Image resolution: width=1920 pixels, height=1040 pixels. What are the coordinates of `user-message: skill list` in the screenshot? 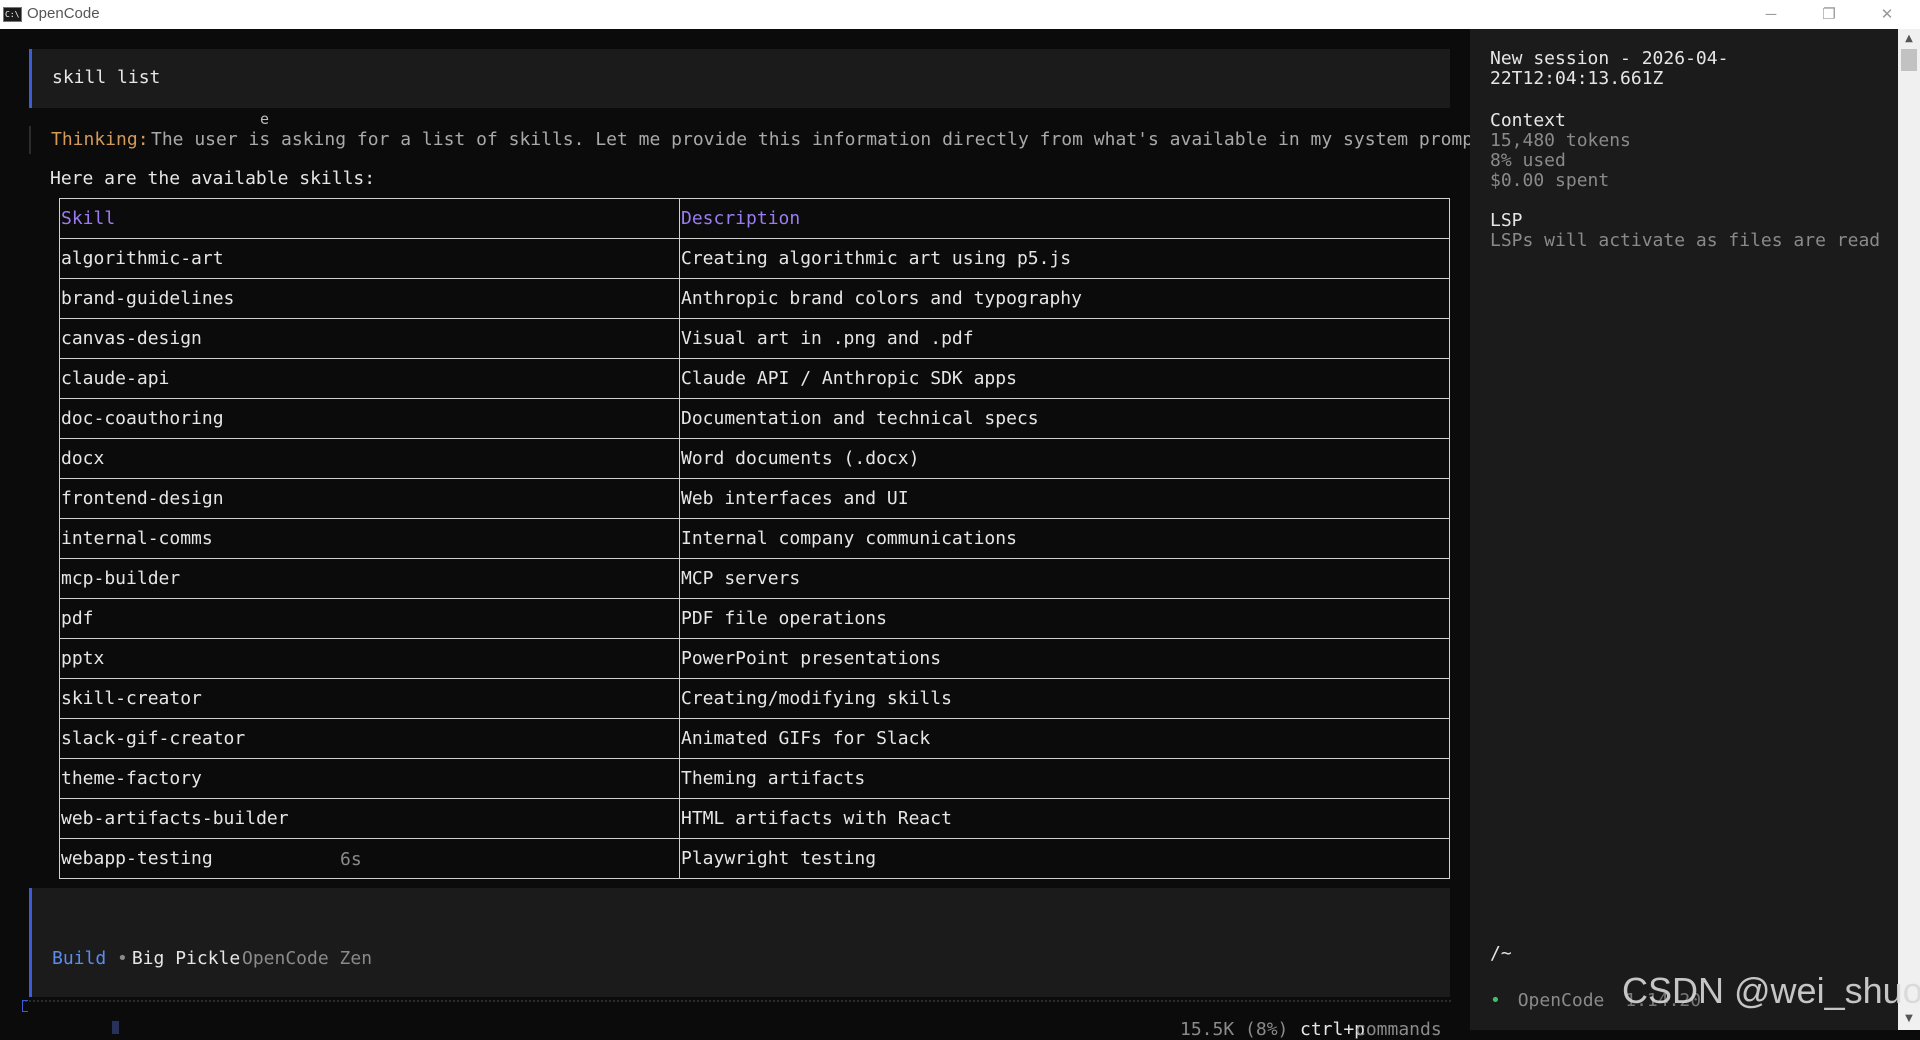 It's located at (739, 78).